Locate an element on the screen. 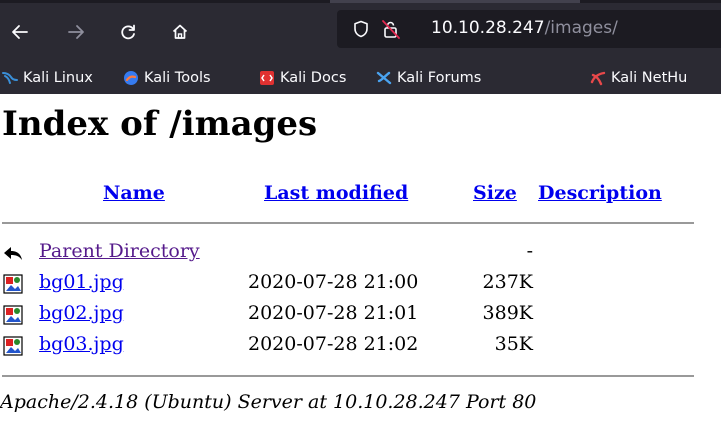 The height and width of the screenshot is (440, 721). table-row: bg02.jpg 2020-07-28 21:01 389K is located at coordinates (350, 315).